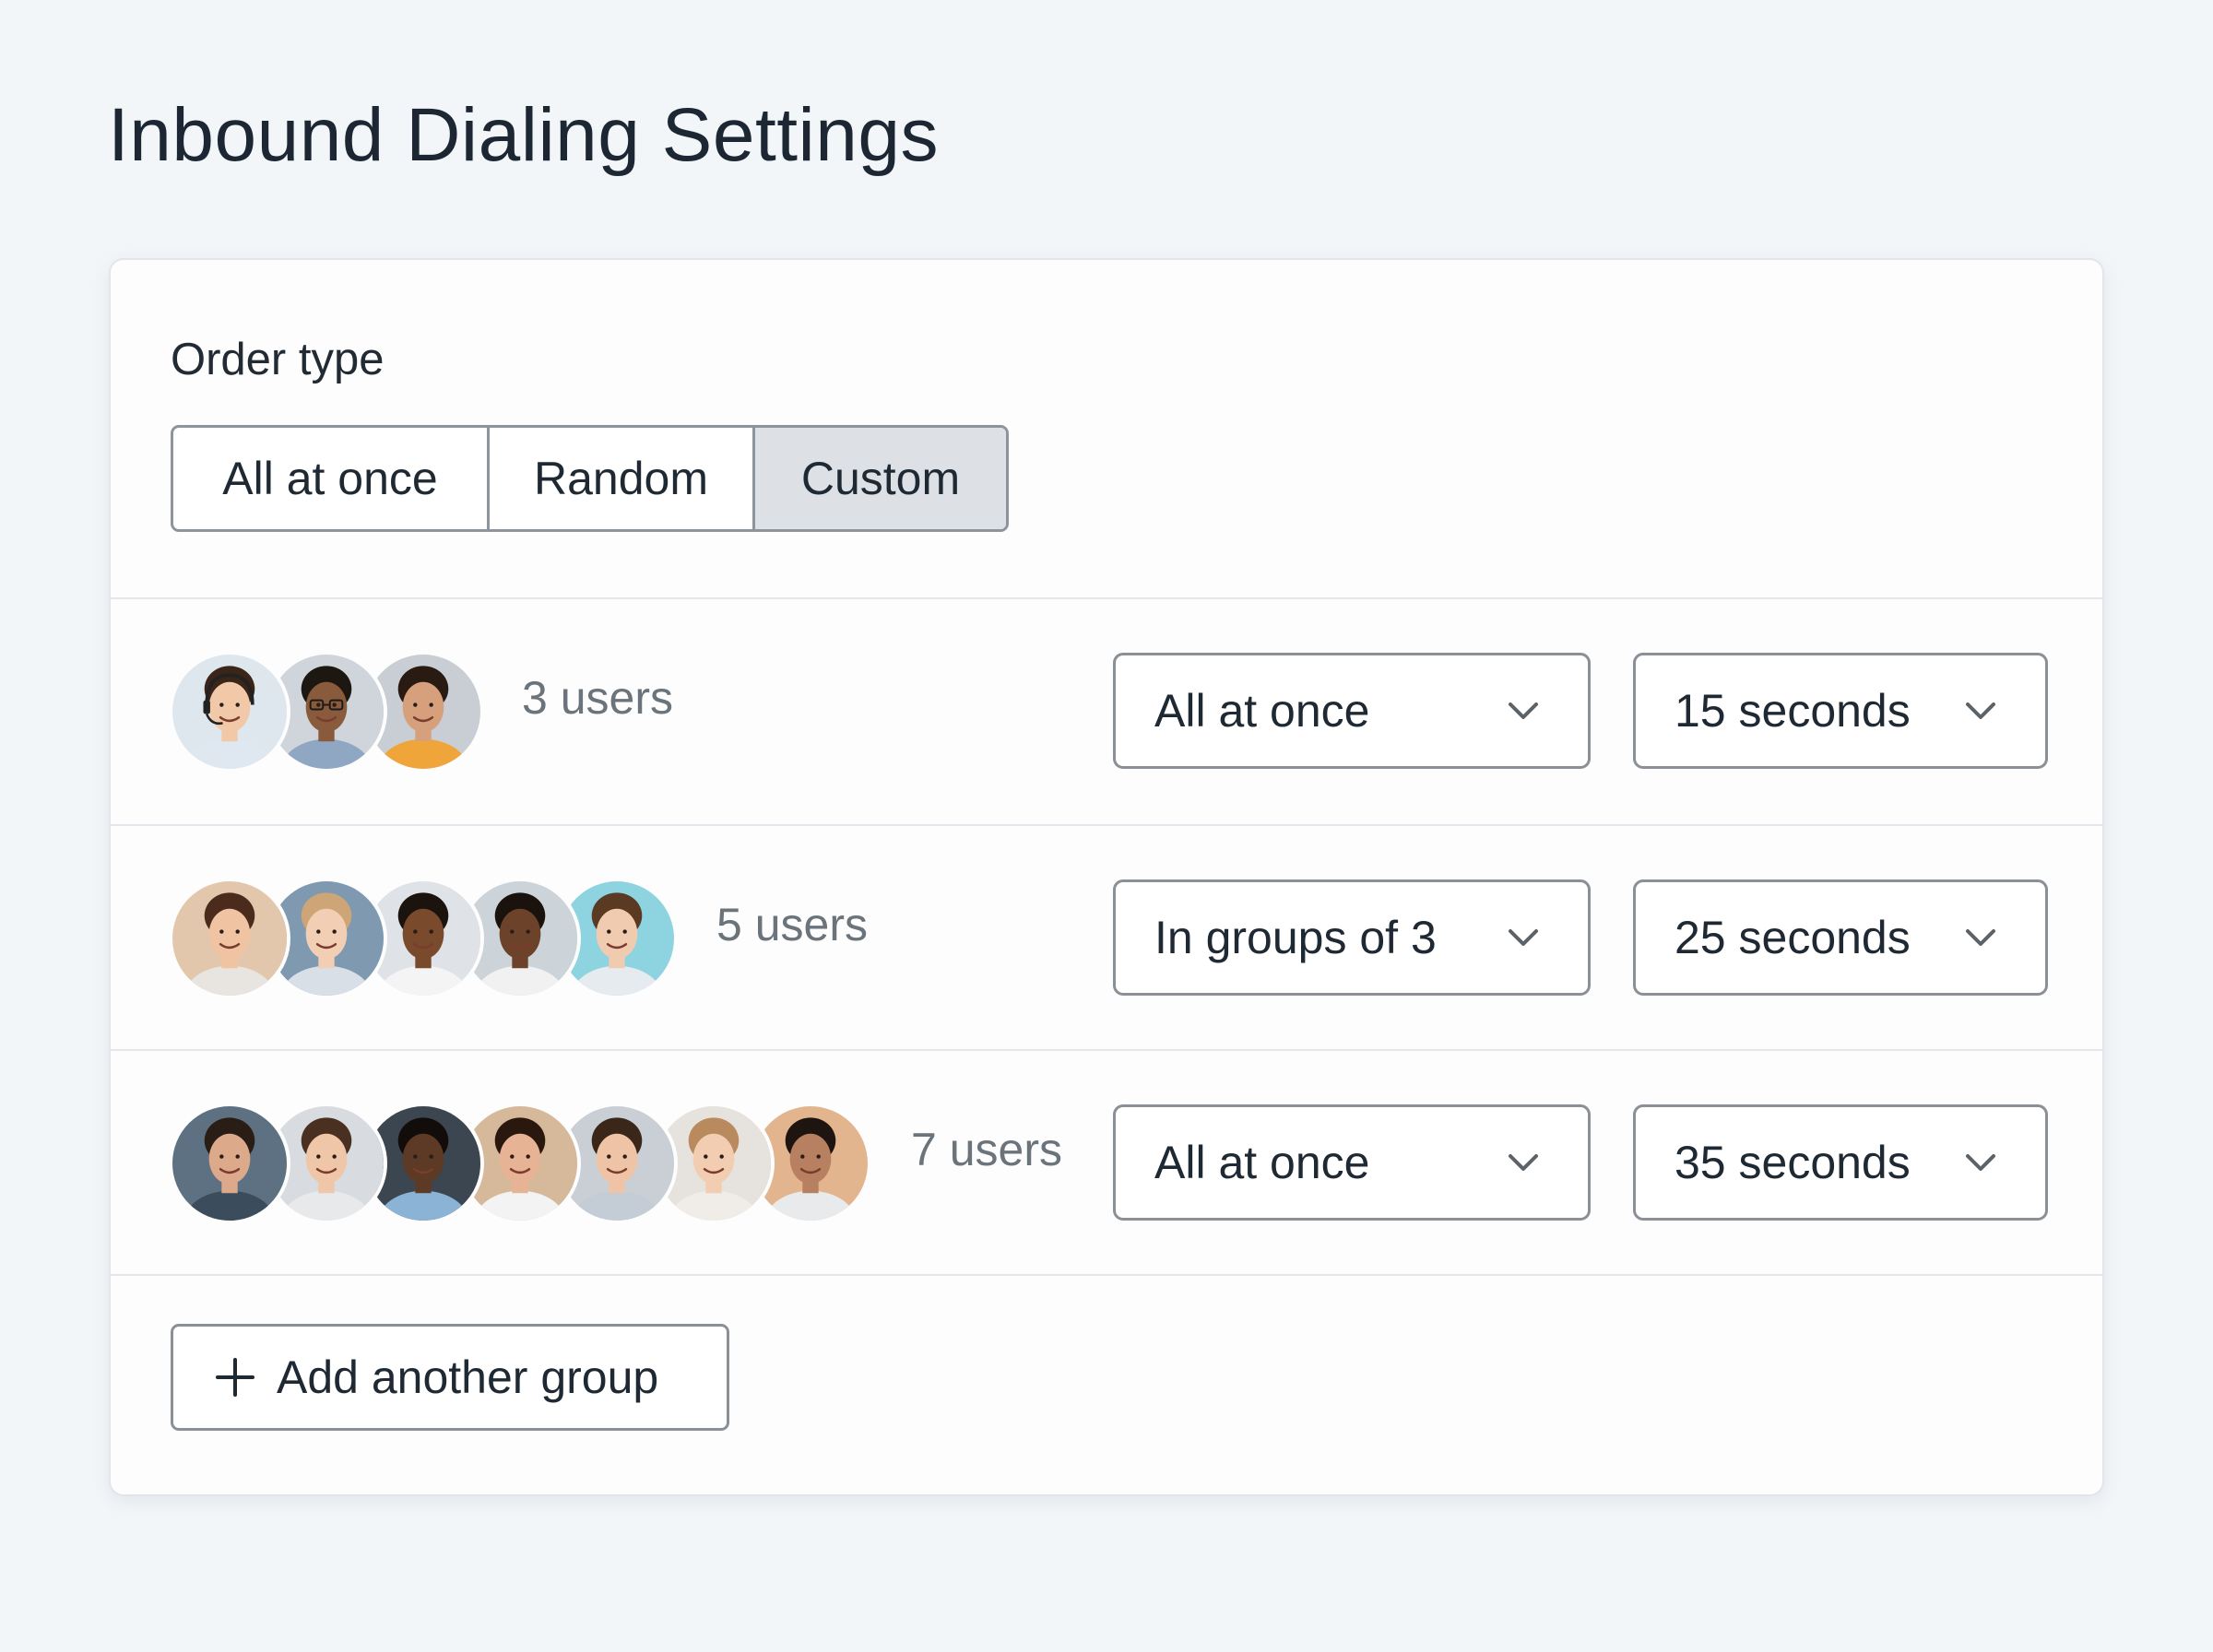 This screenshot has width=2213, height=1652. I want to click on group-row-3: 7 users All at once 35 seconds, so click(1106, 1163).